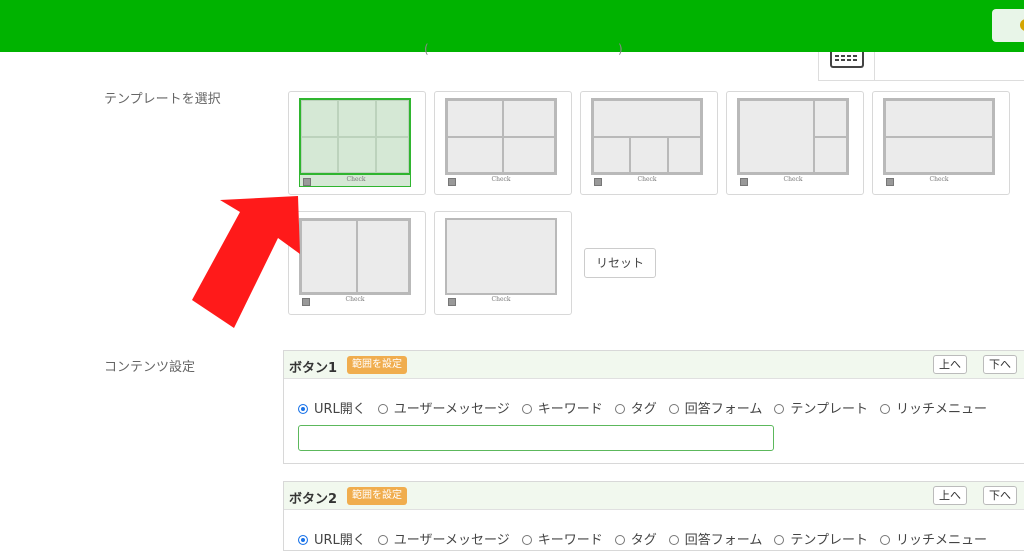  I want to click on panel-title: ボタン1, so click(313, 368).